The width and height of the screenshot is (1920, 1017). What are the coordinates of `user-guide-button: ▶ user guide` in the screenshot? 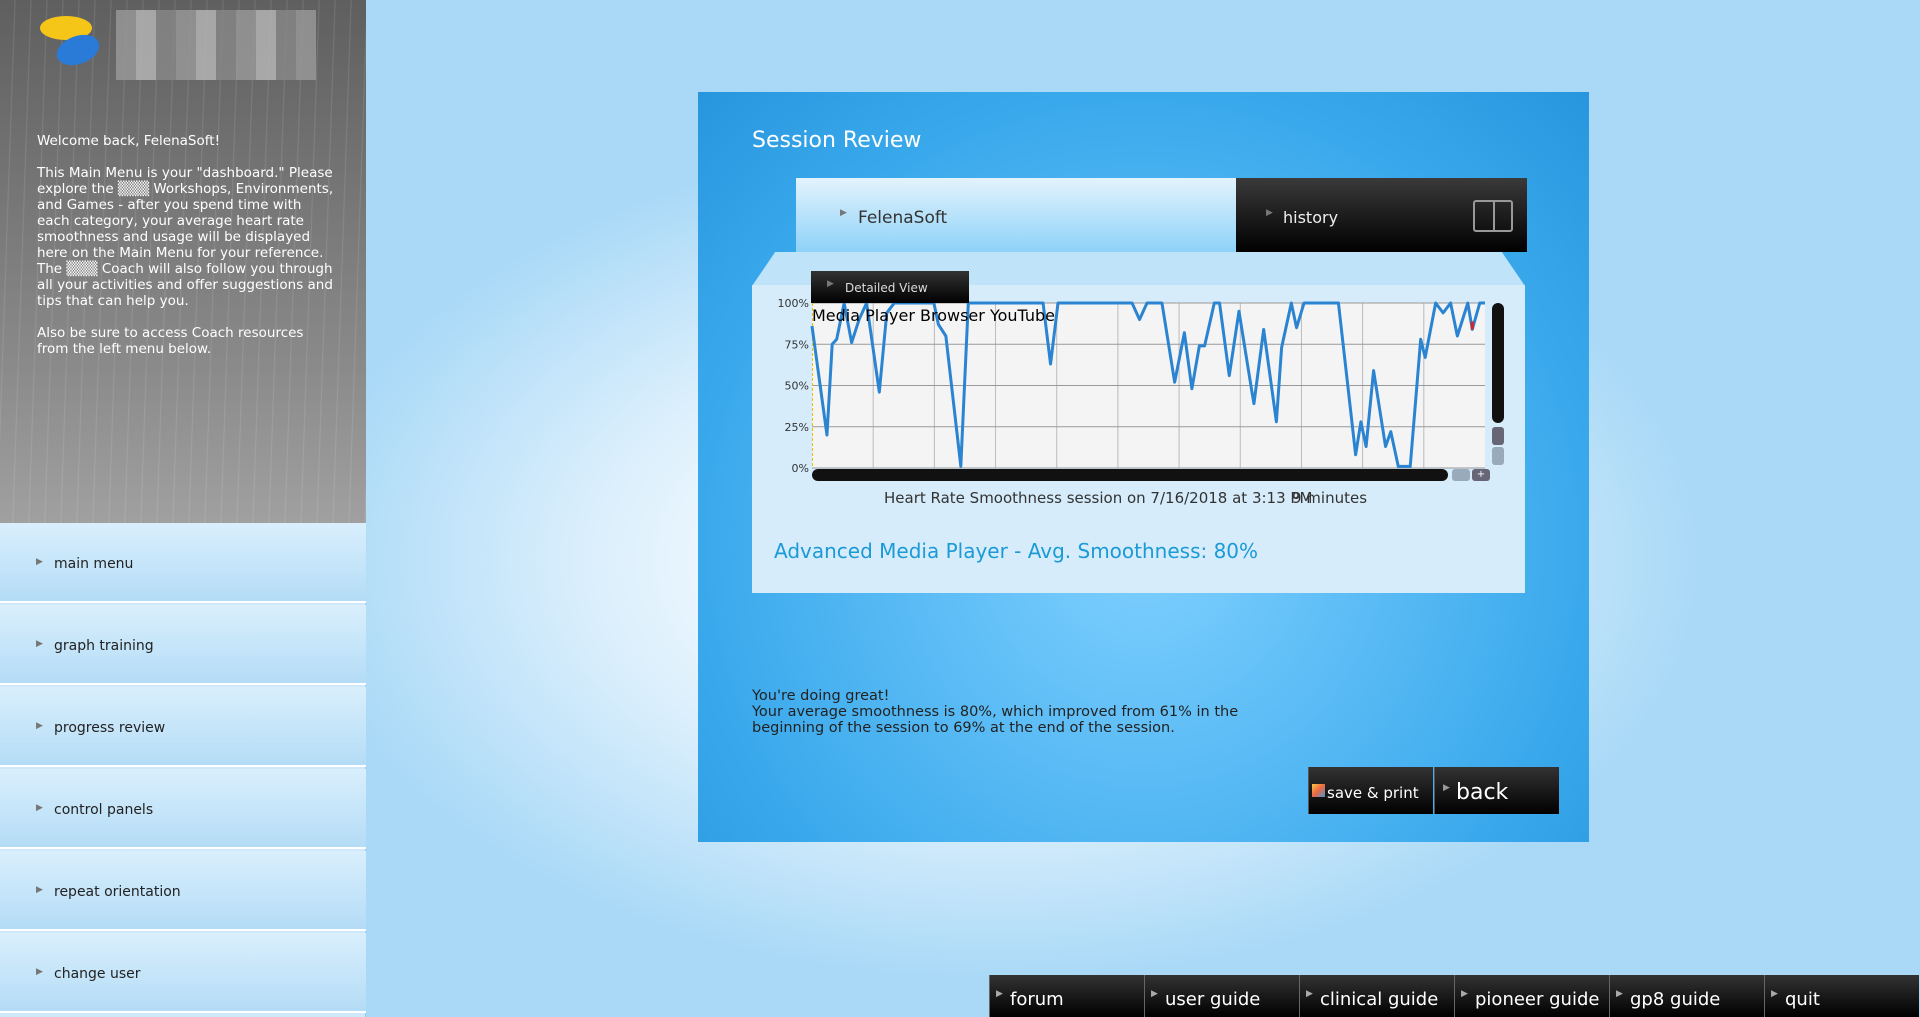 It's located at (1221, 996).